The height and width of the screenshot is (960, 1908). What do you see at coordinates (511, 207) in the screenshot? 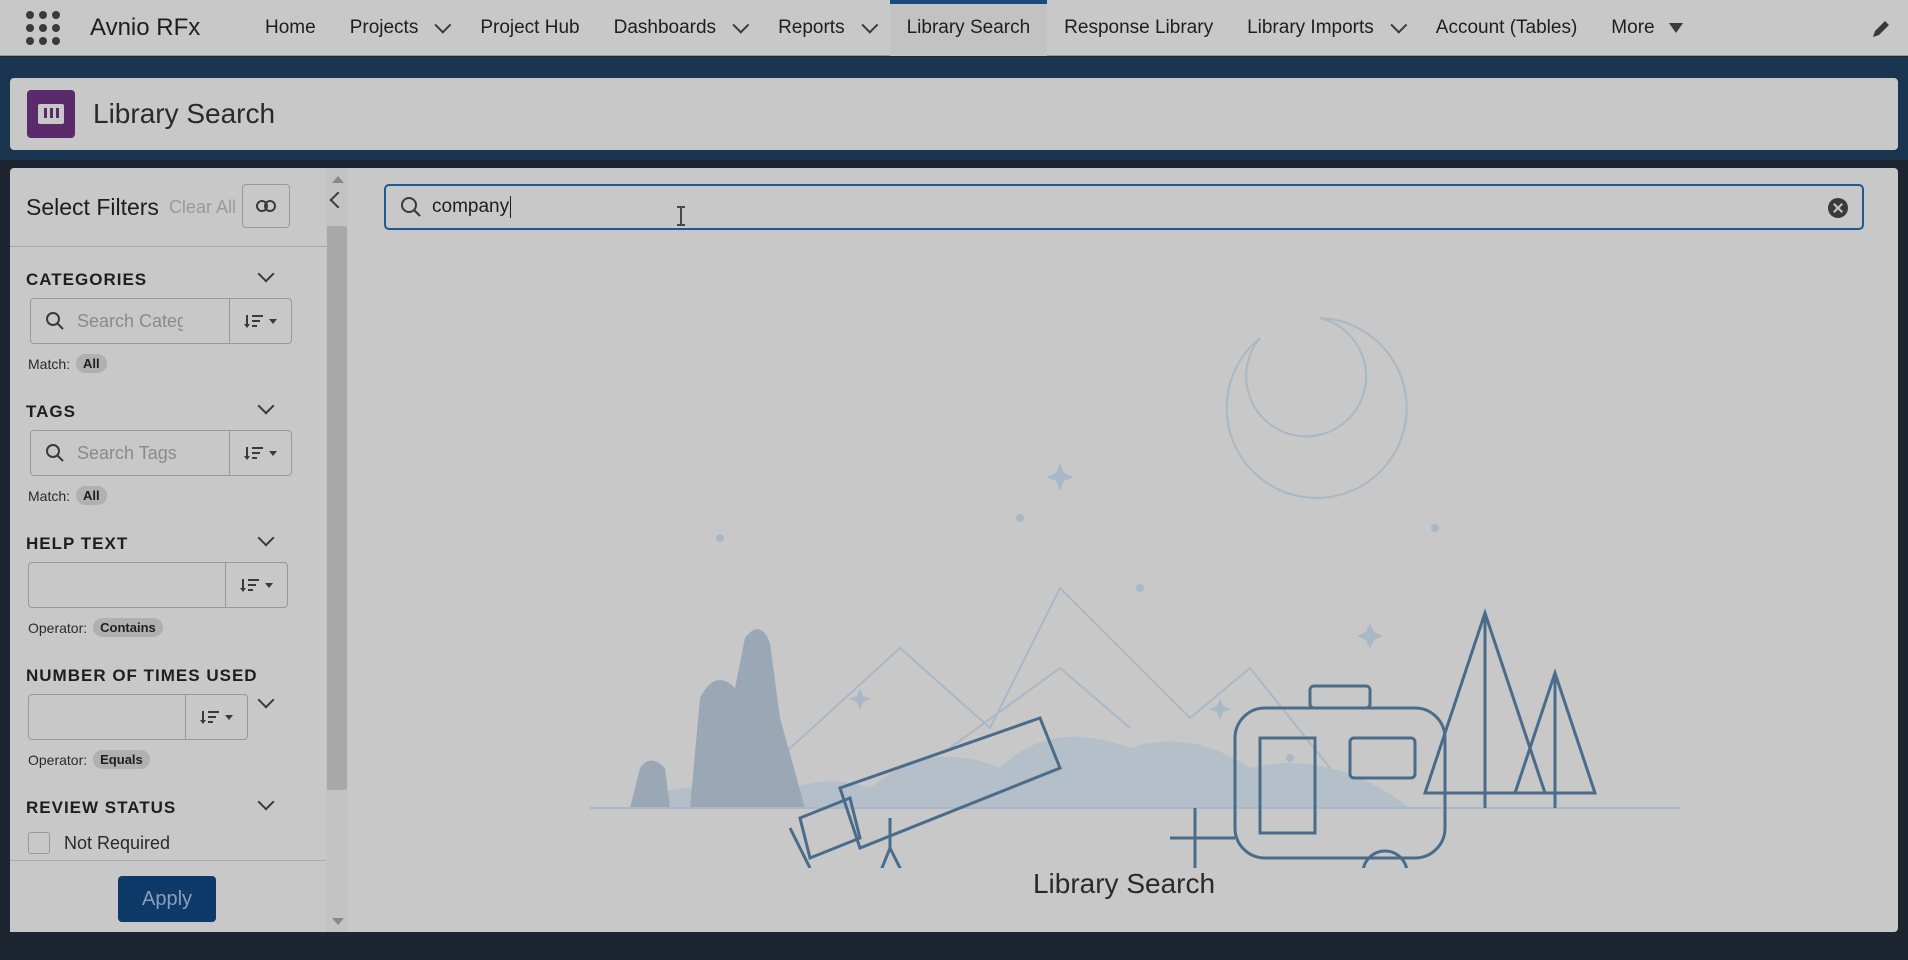
I see `text-caret` at bounding box center [511, 207].